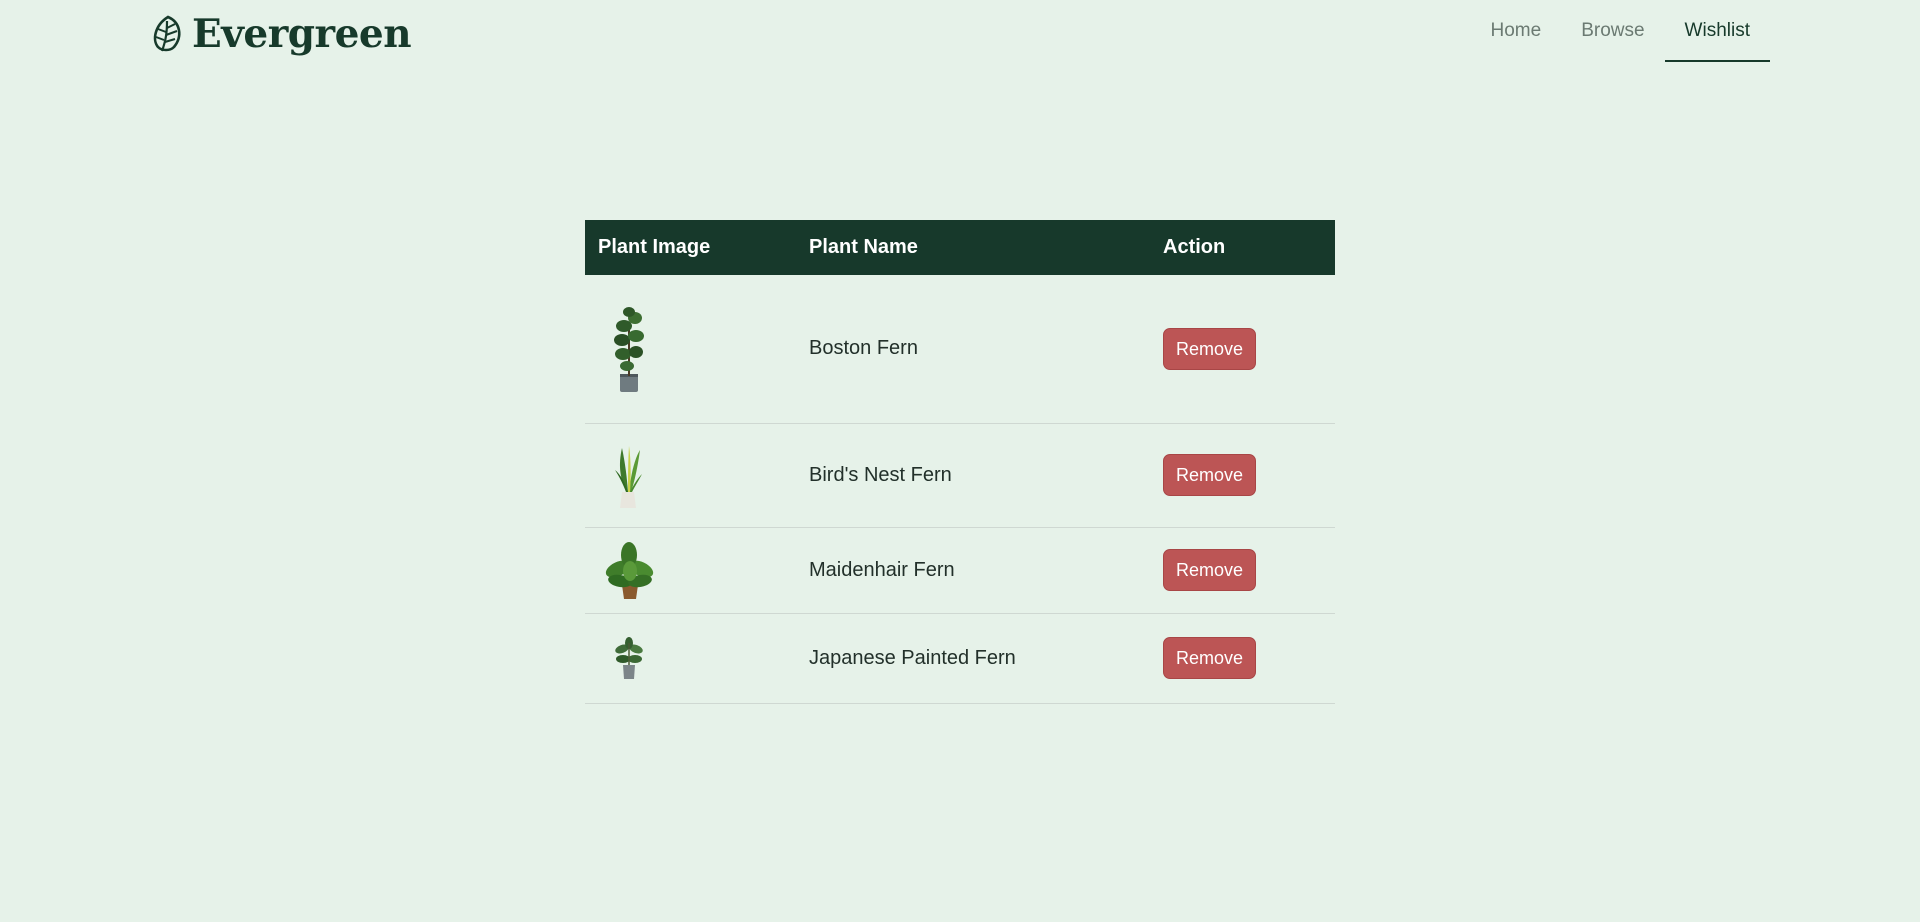 The height and width of the screenshot is (922, 1920). I want to click on table-row: Maidenhair Fern Remove, so click(960, 570).